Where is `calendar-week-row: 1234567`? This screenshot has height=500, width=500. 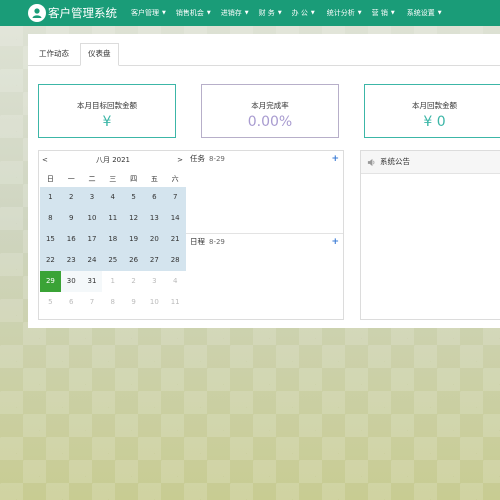
calendar-week-row: 1234567 is located at coordinates (113, 197).